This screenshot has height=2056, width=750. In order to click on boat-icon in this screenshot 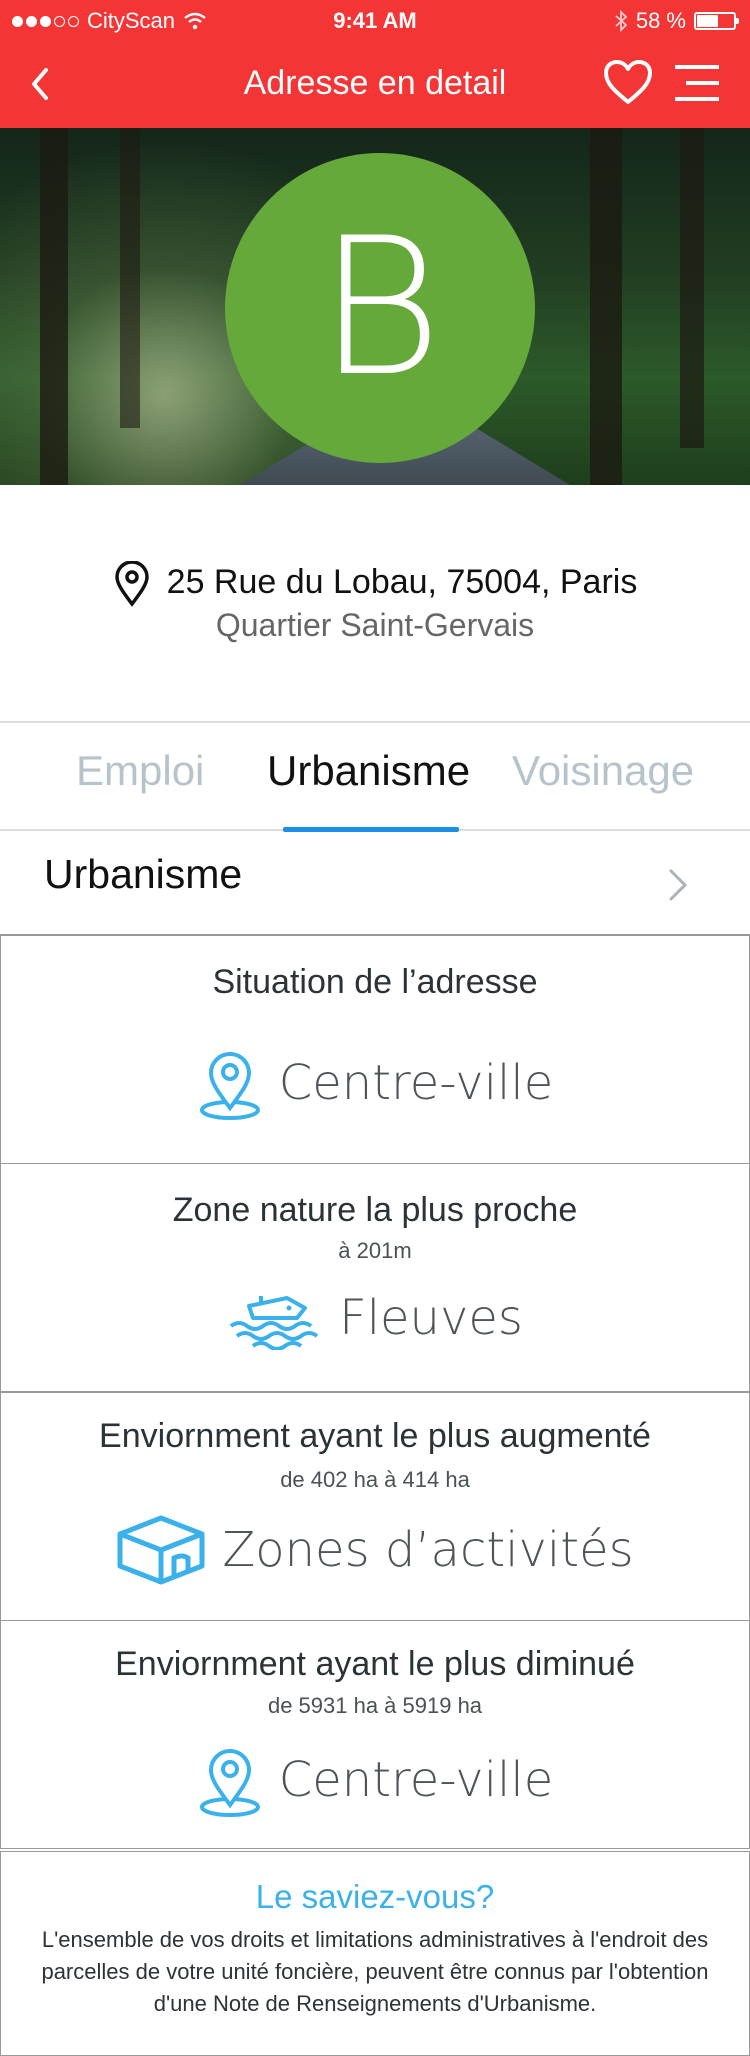, I will do `click(274, 1323)`.